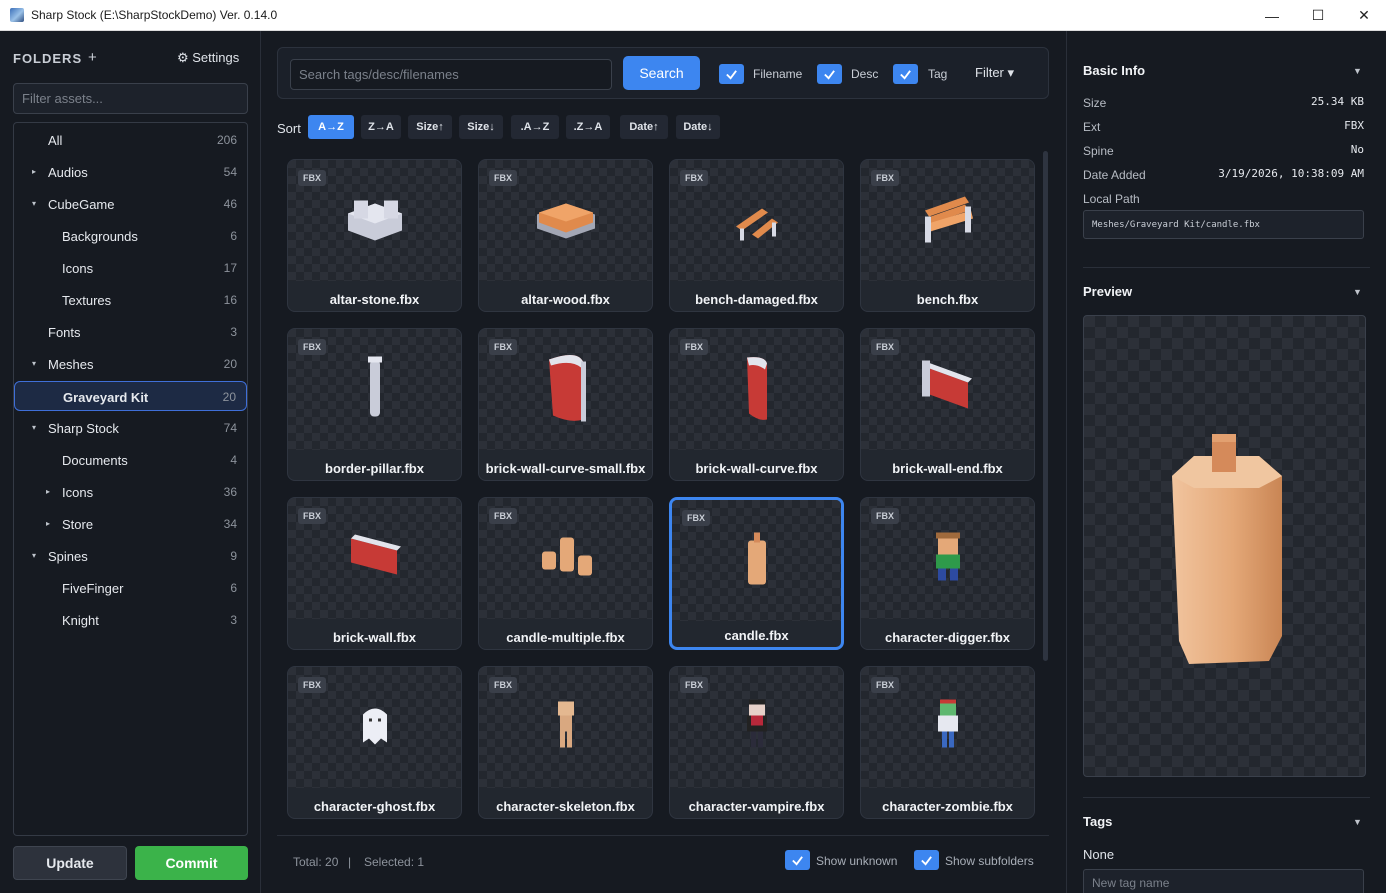  What do you see at coordinates (130, 460) in the screenshot?
I see `folder-item: Documents 4` at bounding box center [130, 460].